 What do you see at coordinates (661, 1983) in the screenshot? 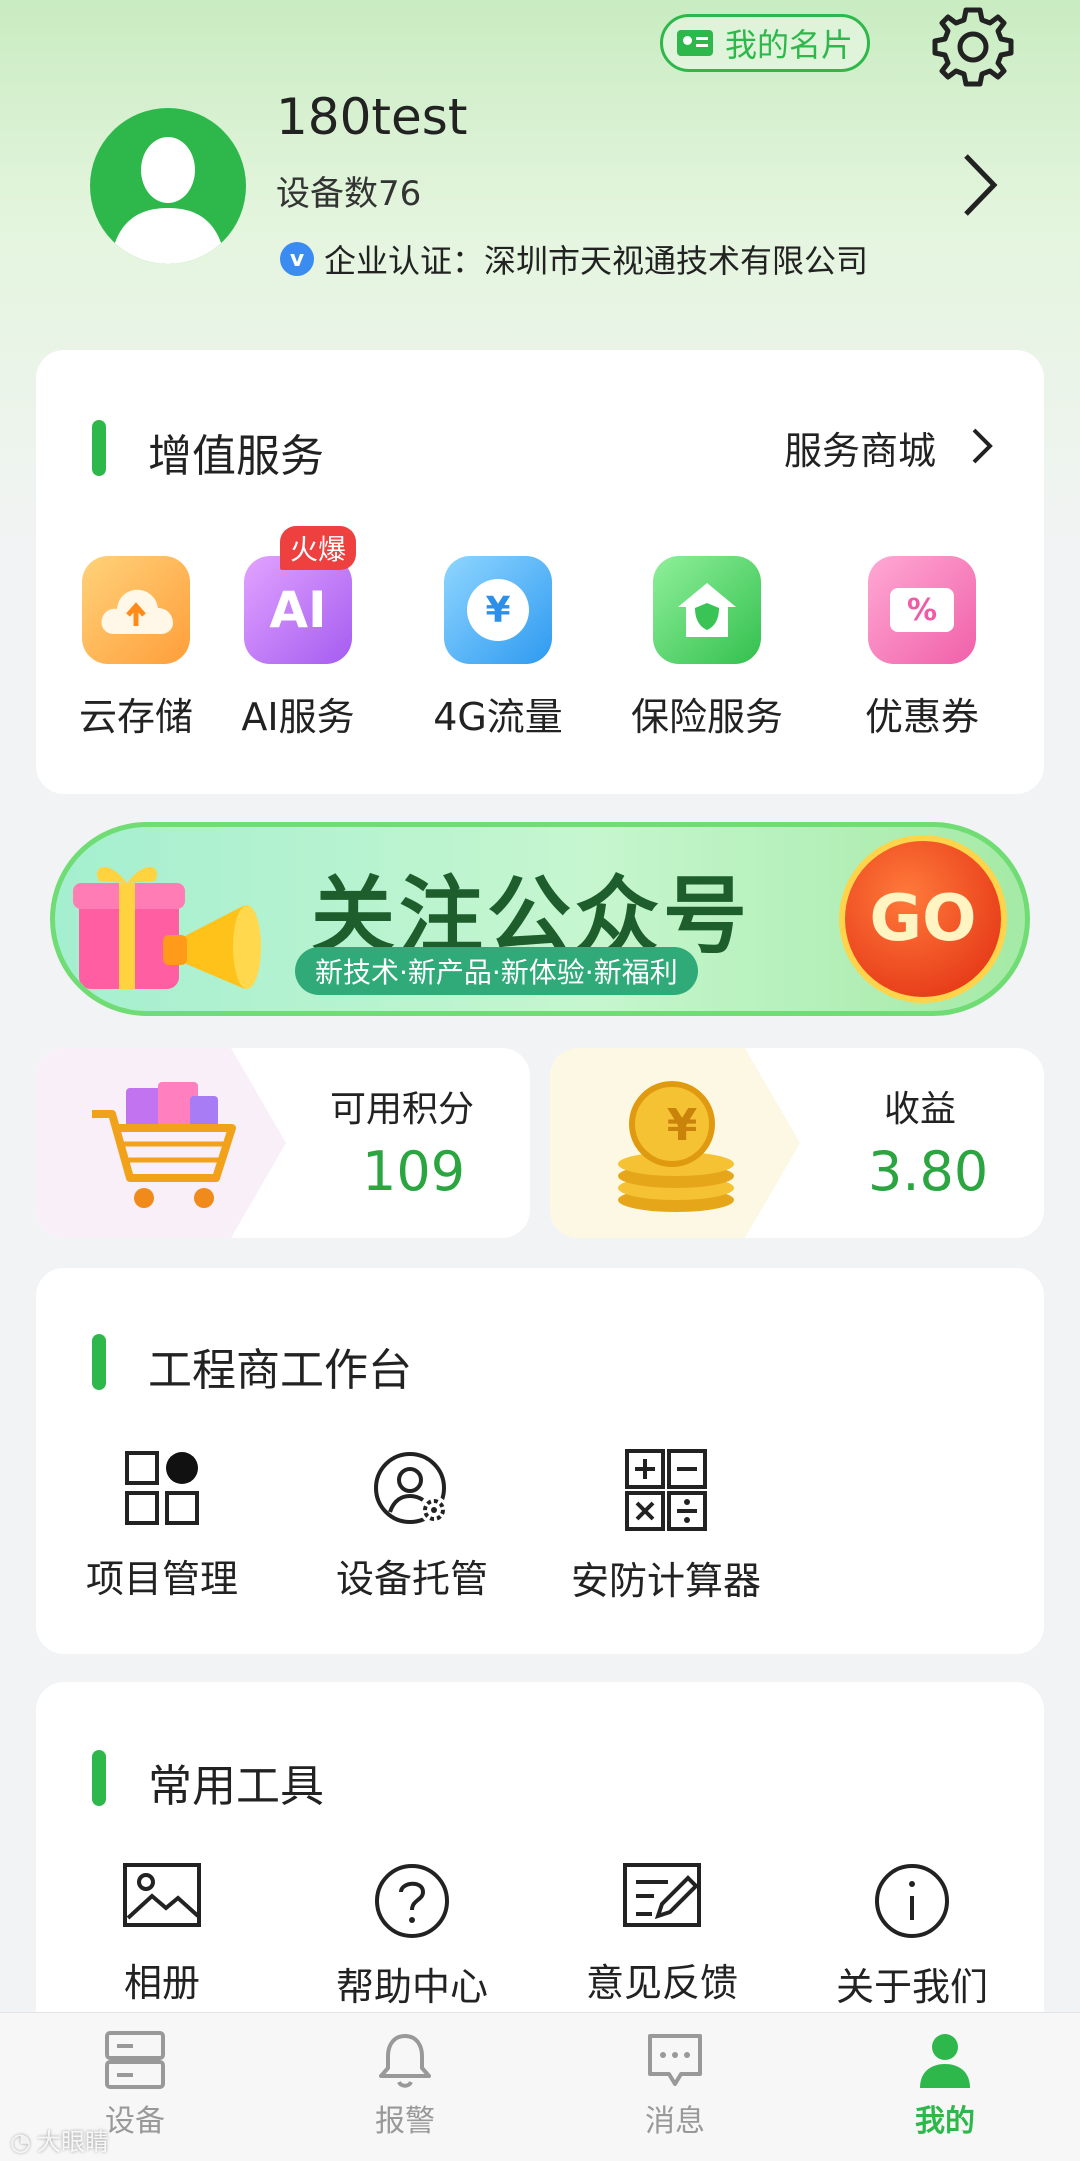
I see `tool-label: 意见反馈` at bounding box center [661, 1983].